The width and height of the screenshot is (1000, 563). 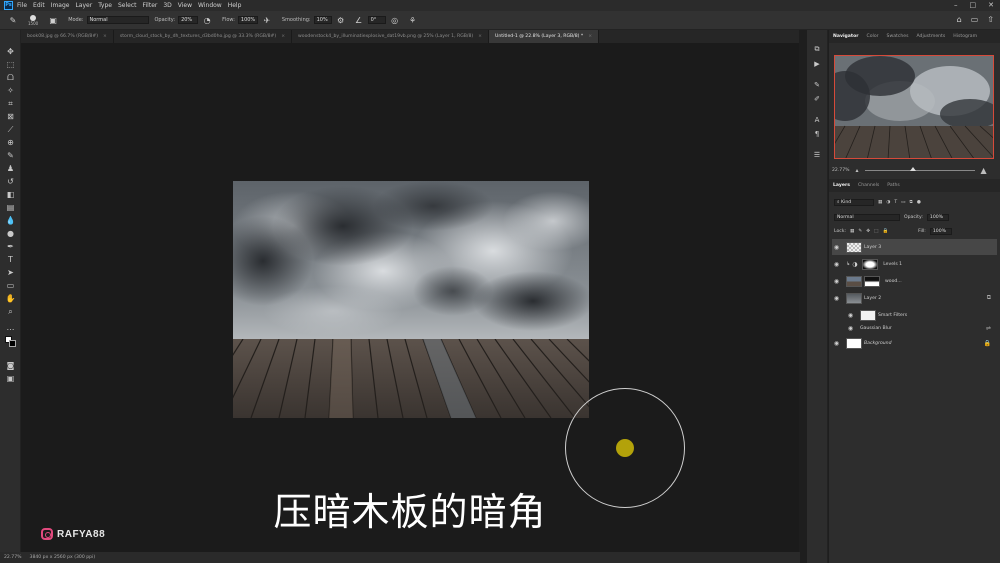 What do you see at coordinates (10, 285) in the screenshot?
I see `shape-tool-icon: ▭` at bounding box center [10, 285].